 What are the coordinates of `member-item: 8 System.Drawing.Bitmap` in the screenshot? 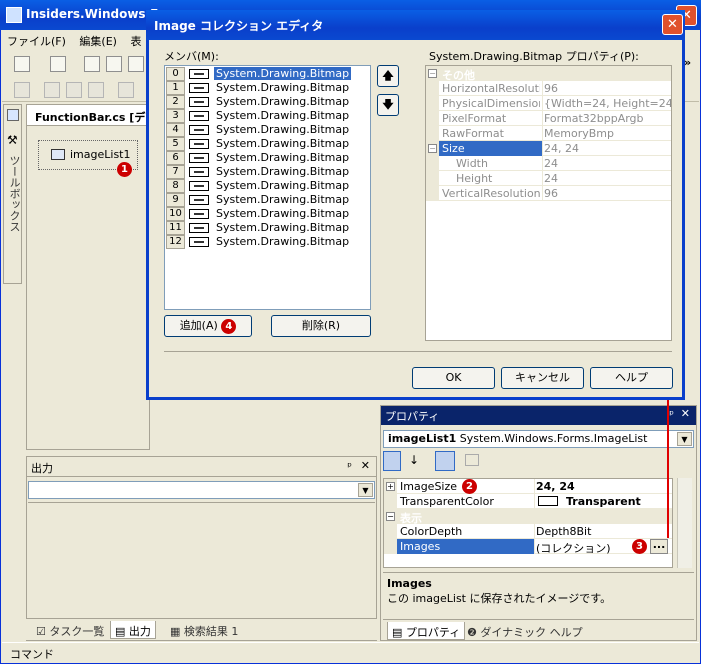 It's located at (268, 186).